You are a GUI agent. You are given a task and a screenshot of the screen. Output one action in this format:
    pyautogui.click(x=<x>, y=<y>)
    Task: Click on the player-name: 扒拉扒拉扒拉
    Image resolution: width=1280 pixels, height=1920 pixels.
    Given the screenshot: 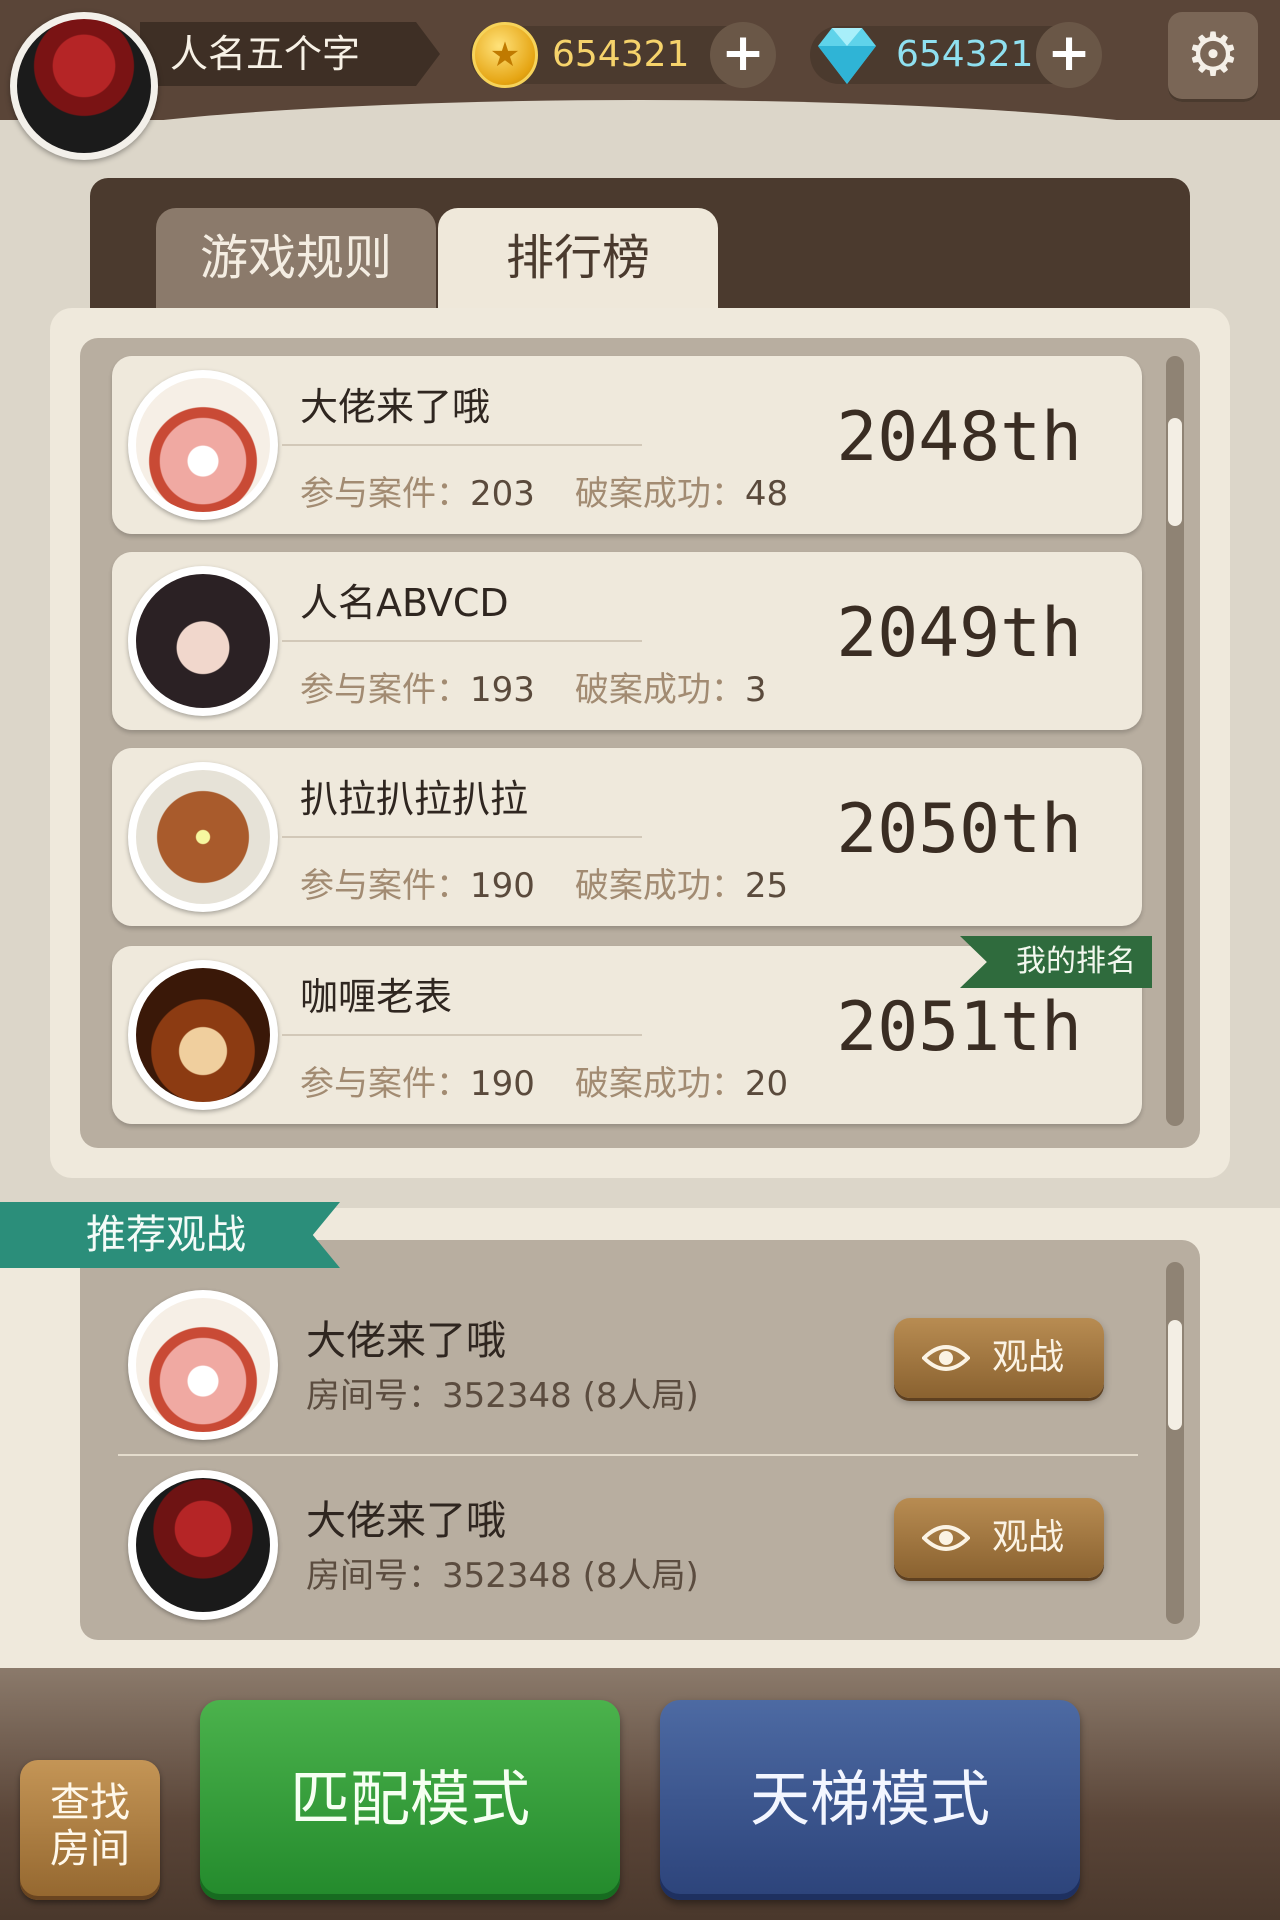 What is the action you would take?
    pyautogui.click(x=414, y=799)
    